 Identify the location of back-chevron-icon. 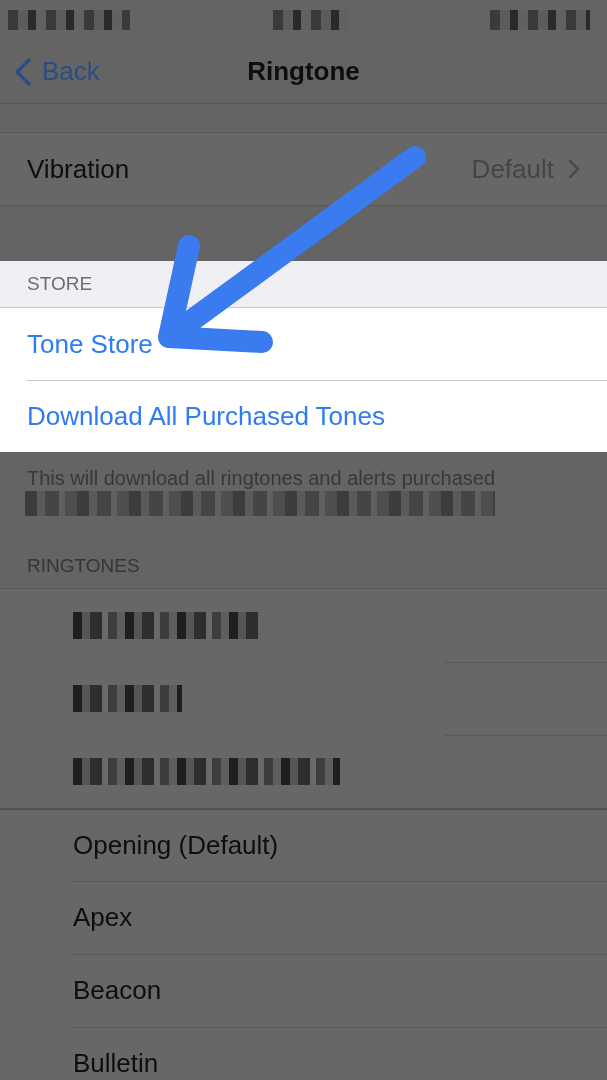
(23, 71).